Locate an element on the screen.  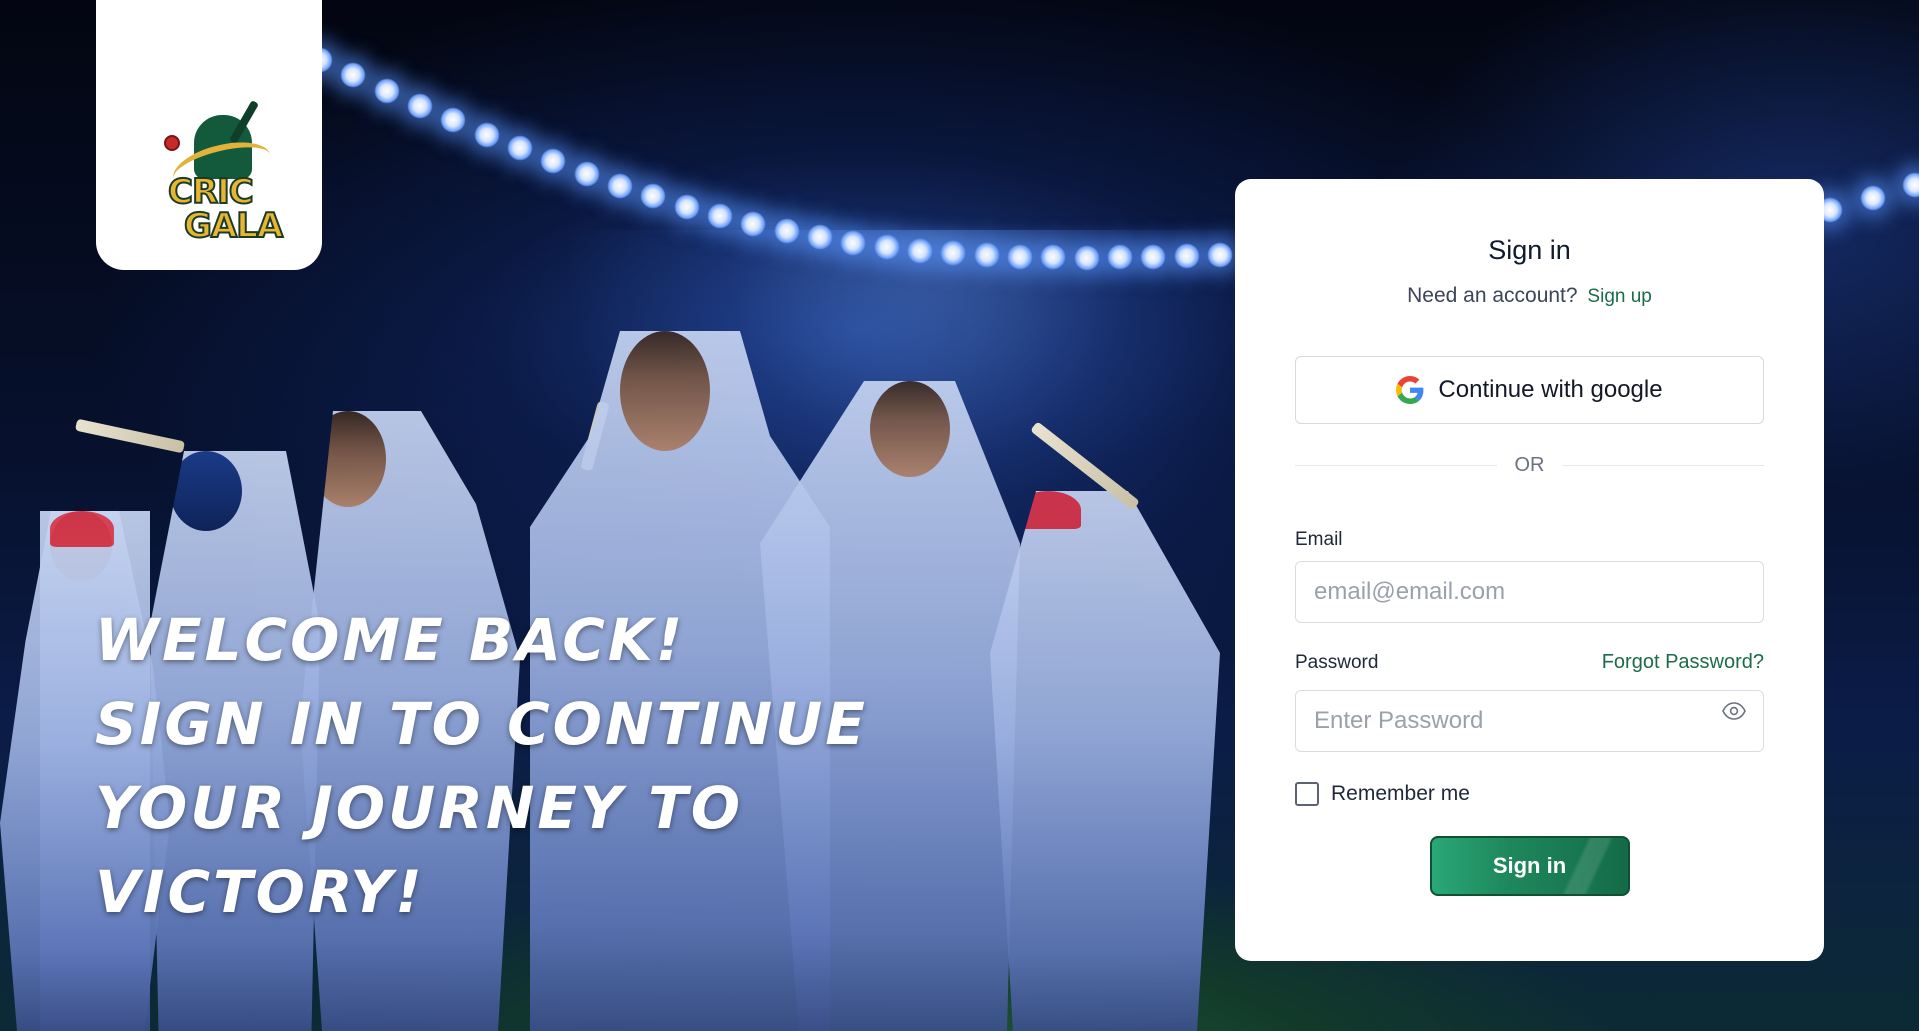
player-helmet is located at coordinates (206, 491).